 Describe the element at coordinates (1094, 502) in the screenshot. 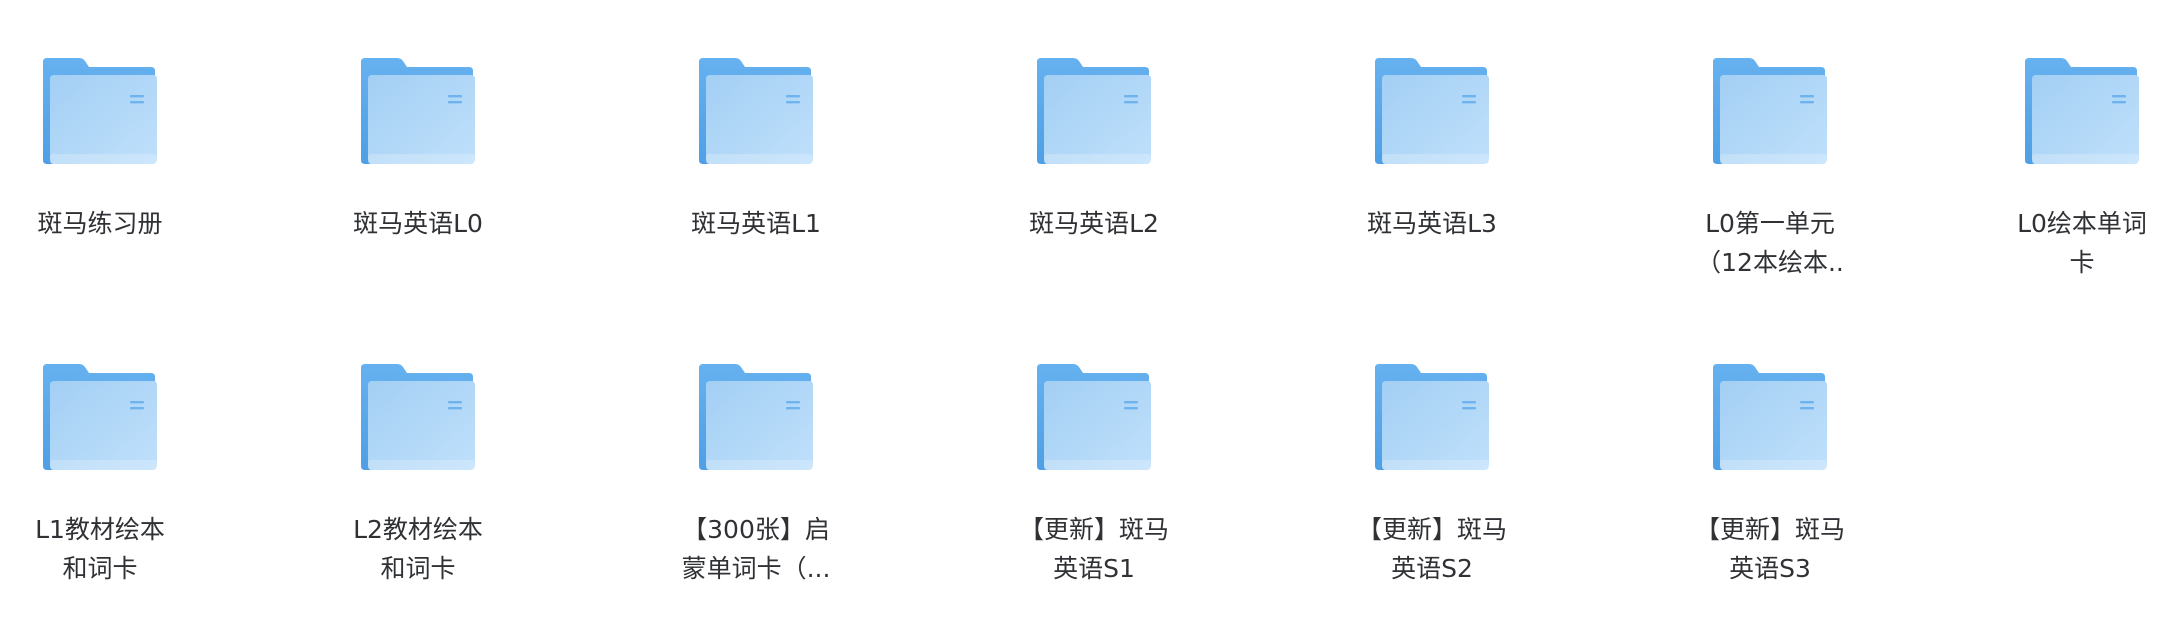

I see `folder-item: 【更新】斑马 英语S1` at that location.